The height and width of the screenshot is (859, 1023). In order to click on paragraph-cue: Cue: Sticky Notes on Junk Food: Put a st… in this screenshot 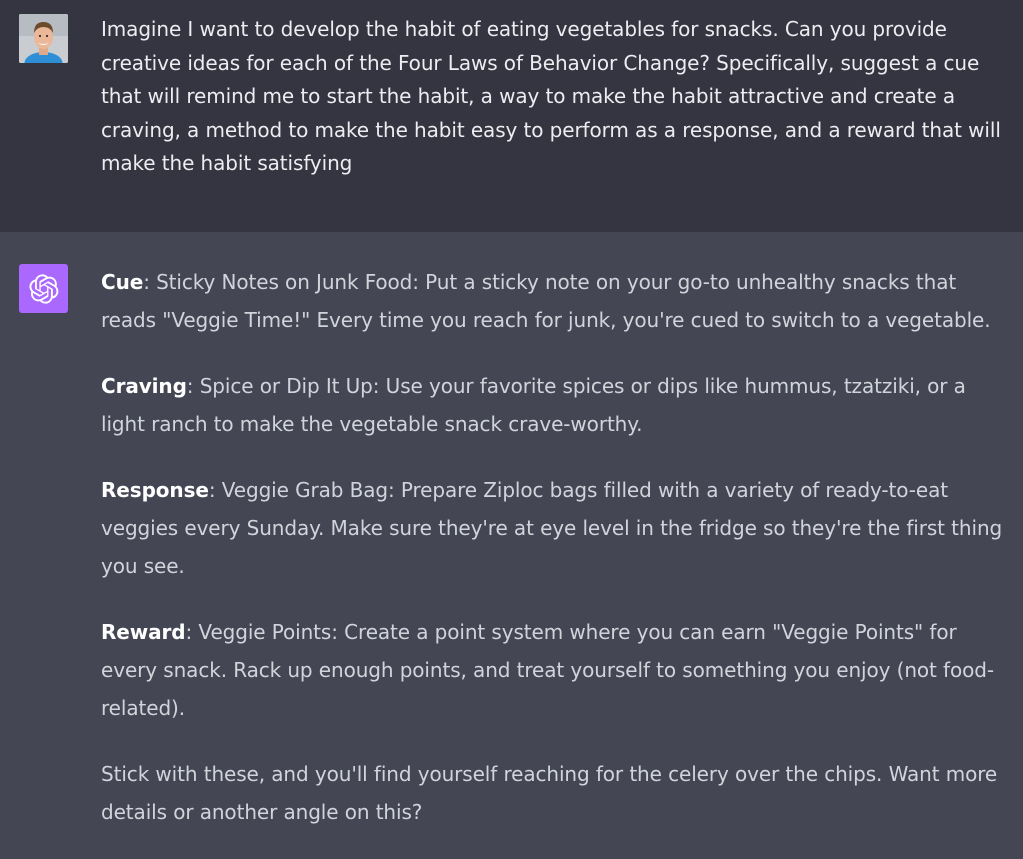, I will do `click(557, 301)`.